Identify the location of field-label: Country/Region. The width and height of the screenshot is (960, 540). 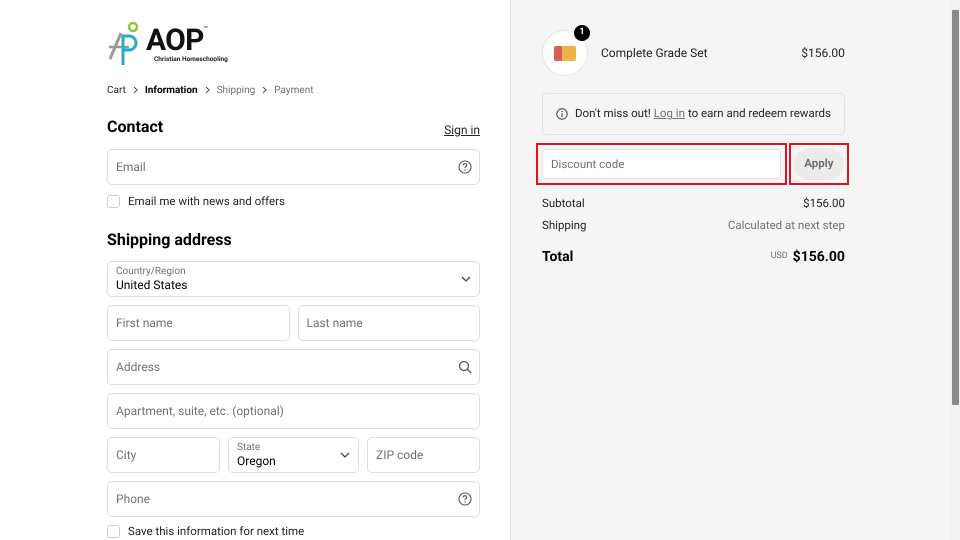
(151, 271).